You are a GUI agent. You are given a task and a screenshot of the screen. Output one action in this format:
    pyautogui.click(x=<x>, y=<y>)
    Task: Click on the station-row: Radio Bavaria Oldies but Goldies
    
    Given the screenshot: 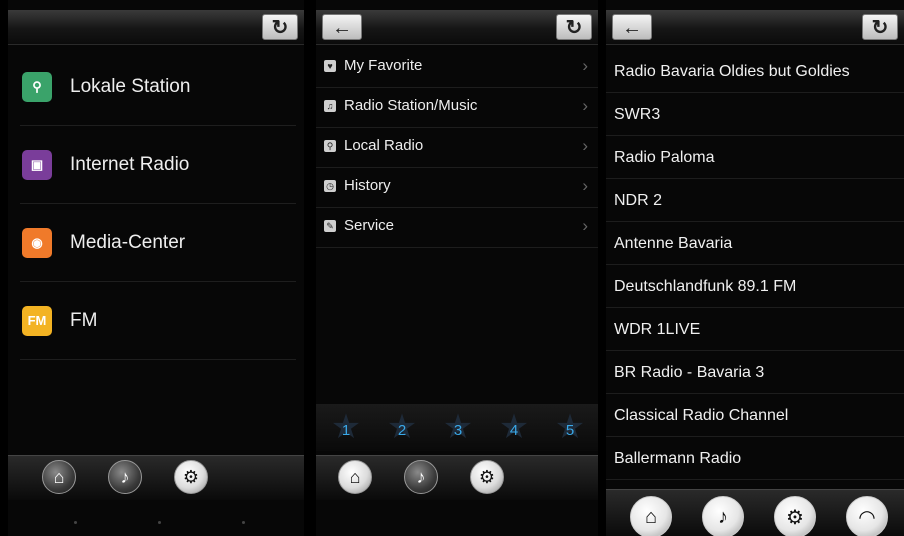 What is the action you would take?
    pyautogui.click(x=755, y=71)
    